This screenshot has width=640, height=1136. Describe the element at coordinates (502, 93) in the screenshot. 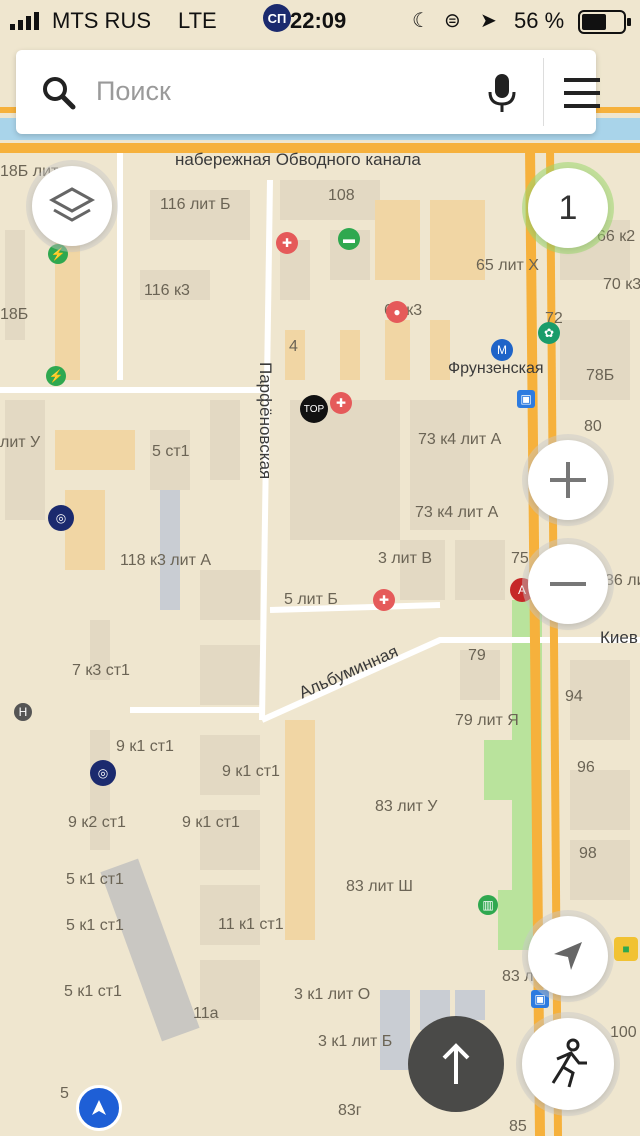

I see `microphone-icon` at that location.